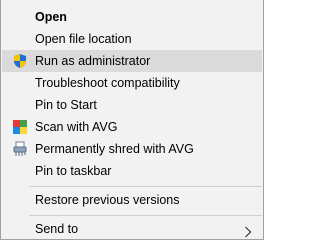  I want to click on menu-item-label: Open, so click(51, 17).